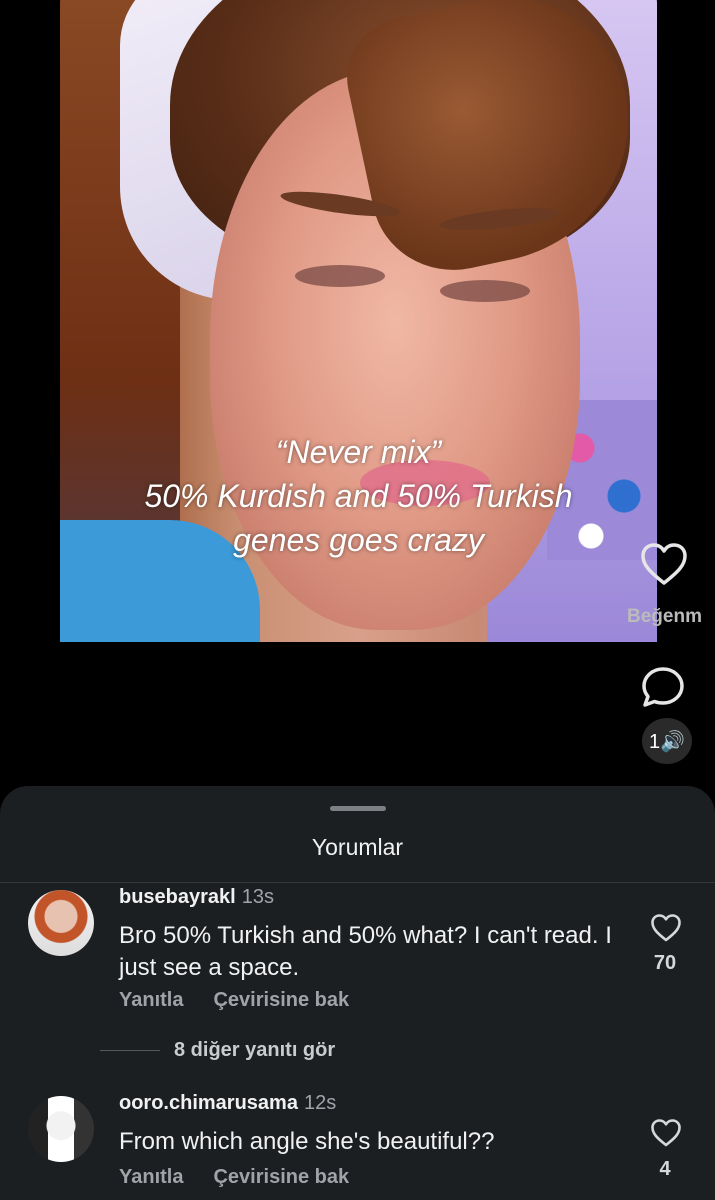  Describe the element at coordinates (357, 882) in the screenshot. I see `divider` at that location.